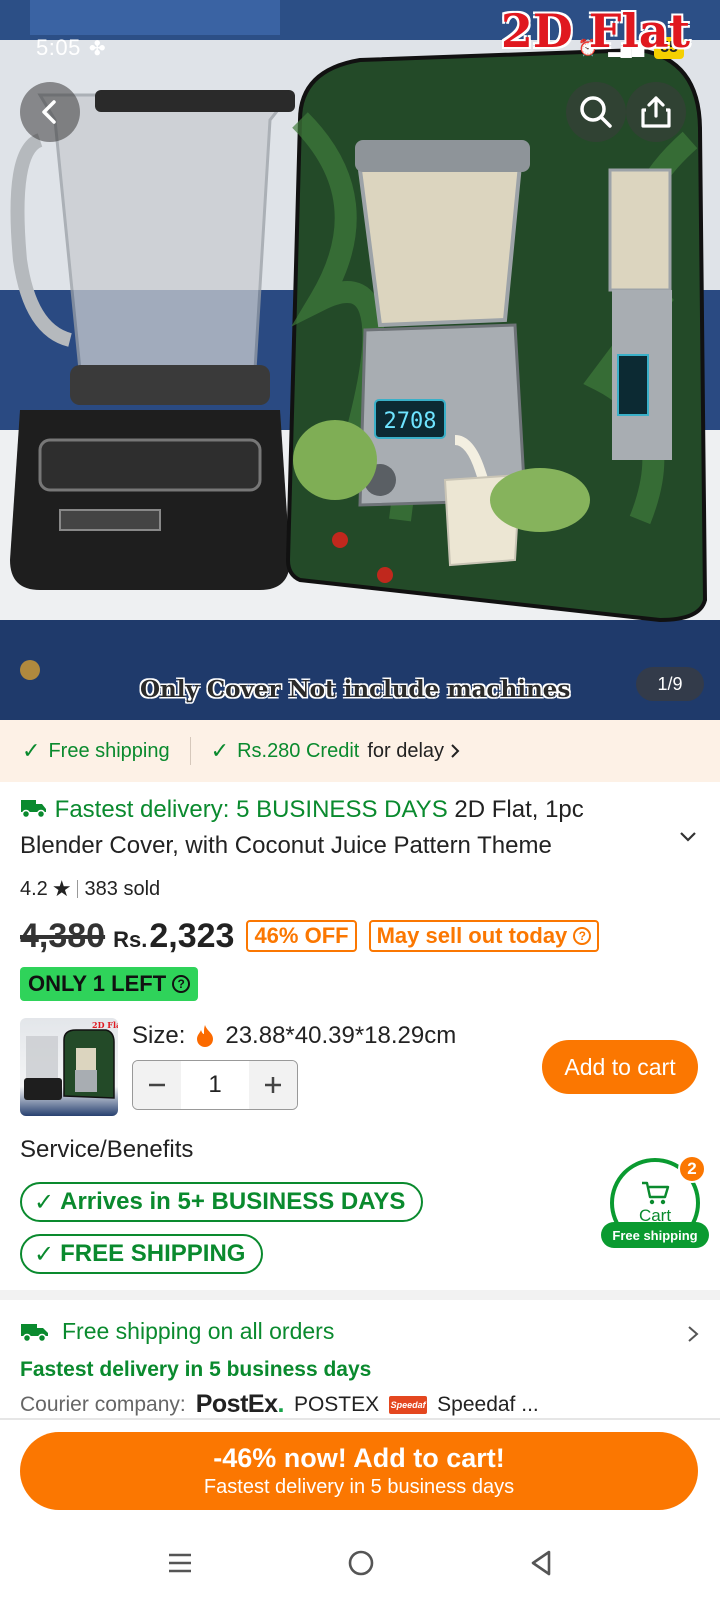 Image resolution: width=720 pixels, height=1600 pixels. Describe the element at coordinates (198, 1331) in the screenshot. I see `shipping-headline: Free shipping on all orders` at that location.